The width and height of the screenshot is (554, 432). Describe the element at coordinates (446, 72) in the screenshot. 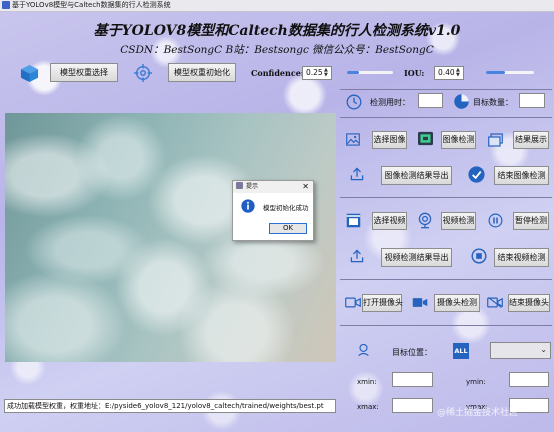

I see `iou-value: 0.40` at that location.